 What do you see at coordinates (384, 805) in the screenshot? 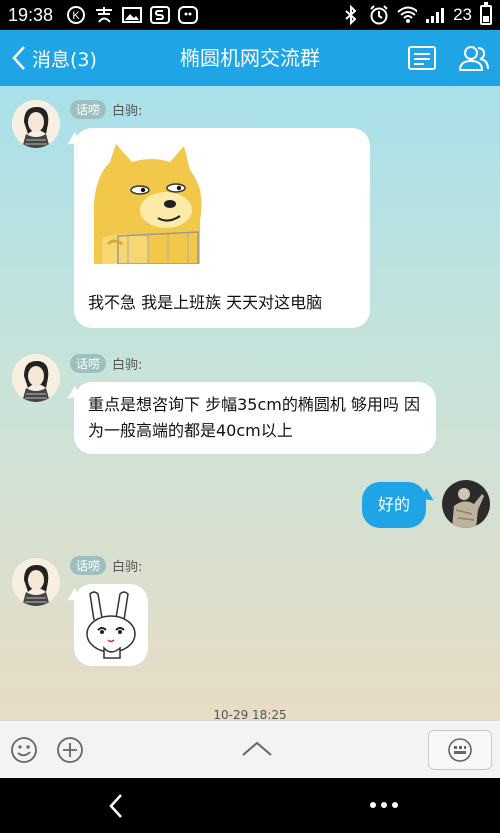
I see `more-icon` at bounding box center [384, 805].